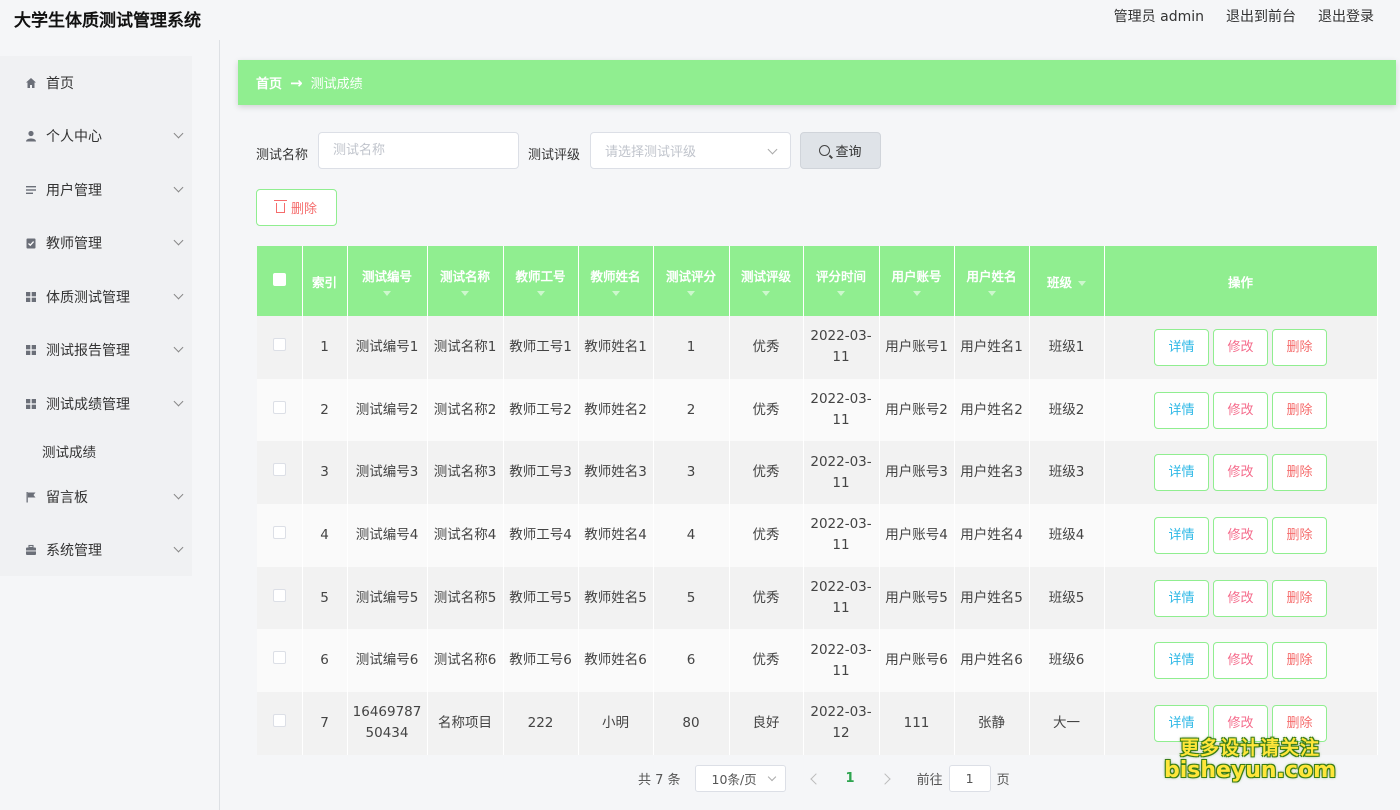  What do you see at coordinates (840, 150) in the screenshot?
I see `query-button: 查询` at bounding box center [840, 150].